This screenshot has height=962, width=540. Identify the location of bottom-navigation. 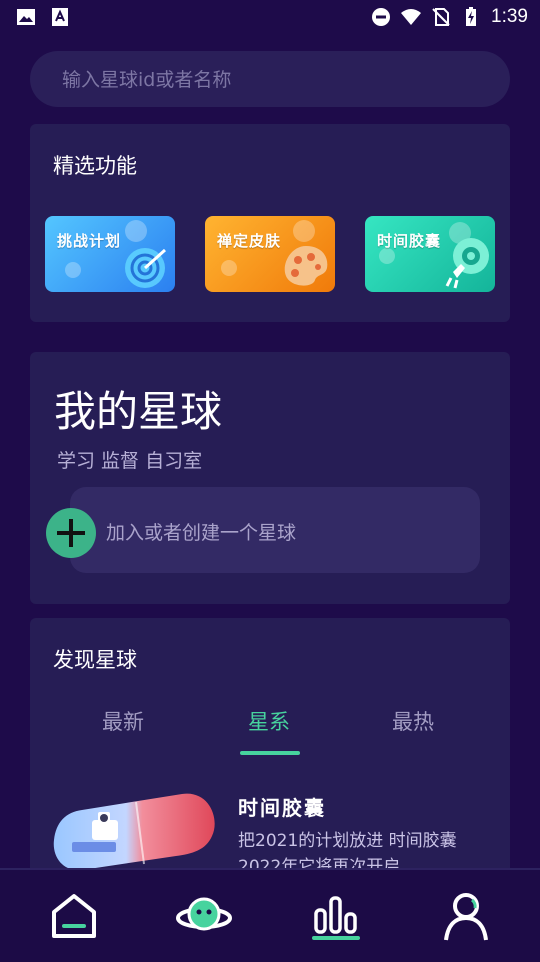
(270, 915).